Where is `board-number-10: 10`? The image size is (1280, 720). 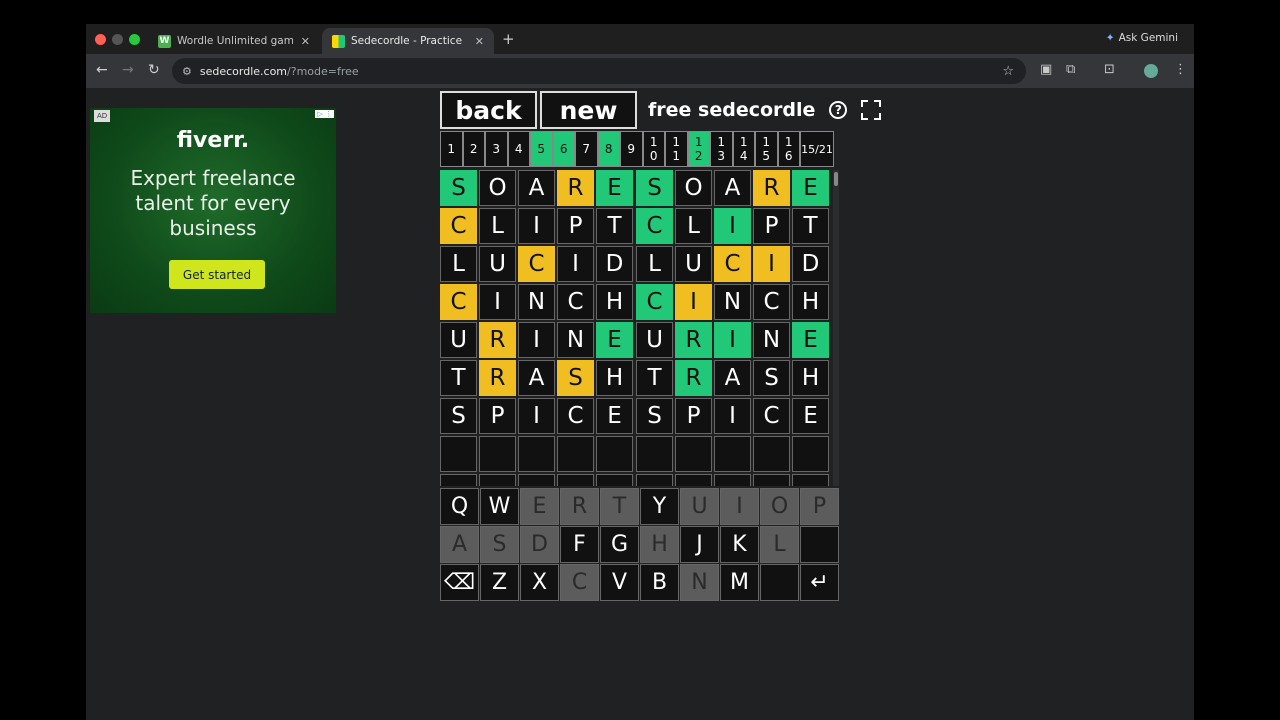 board-number-10: 10 is located at coordinates (653, 149).